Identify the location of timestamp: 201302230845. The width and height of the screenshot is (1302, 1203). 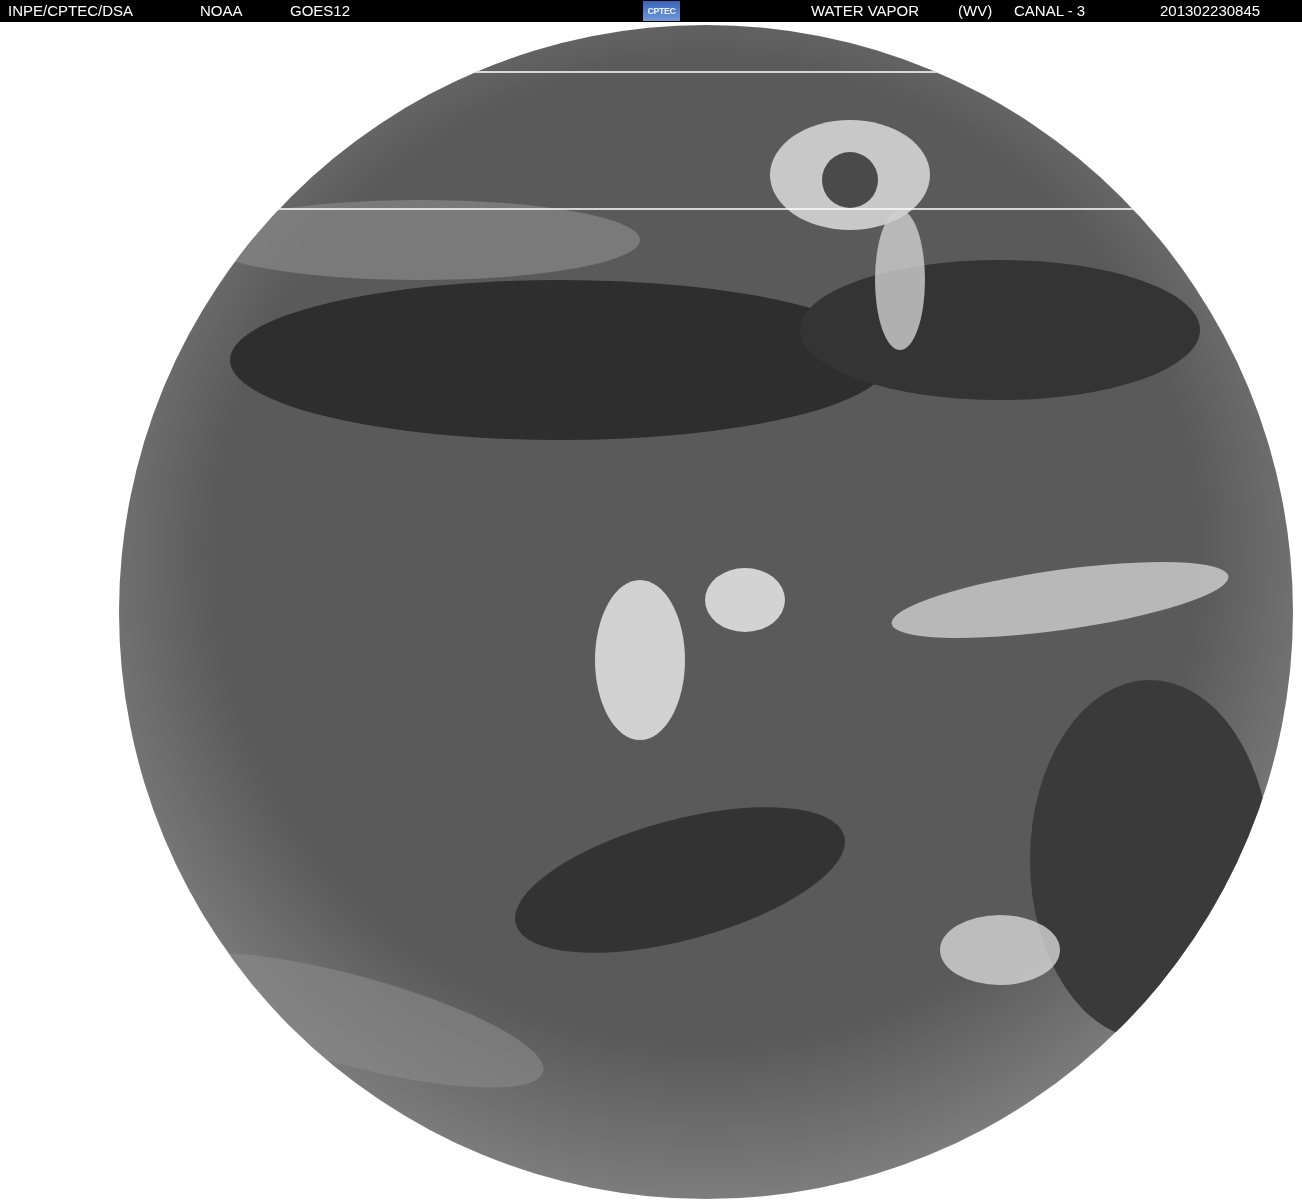
(1211, 11).